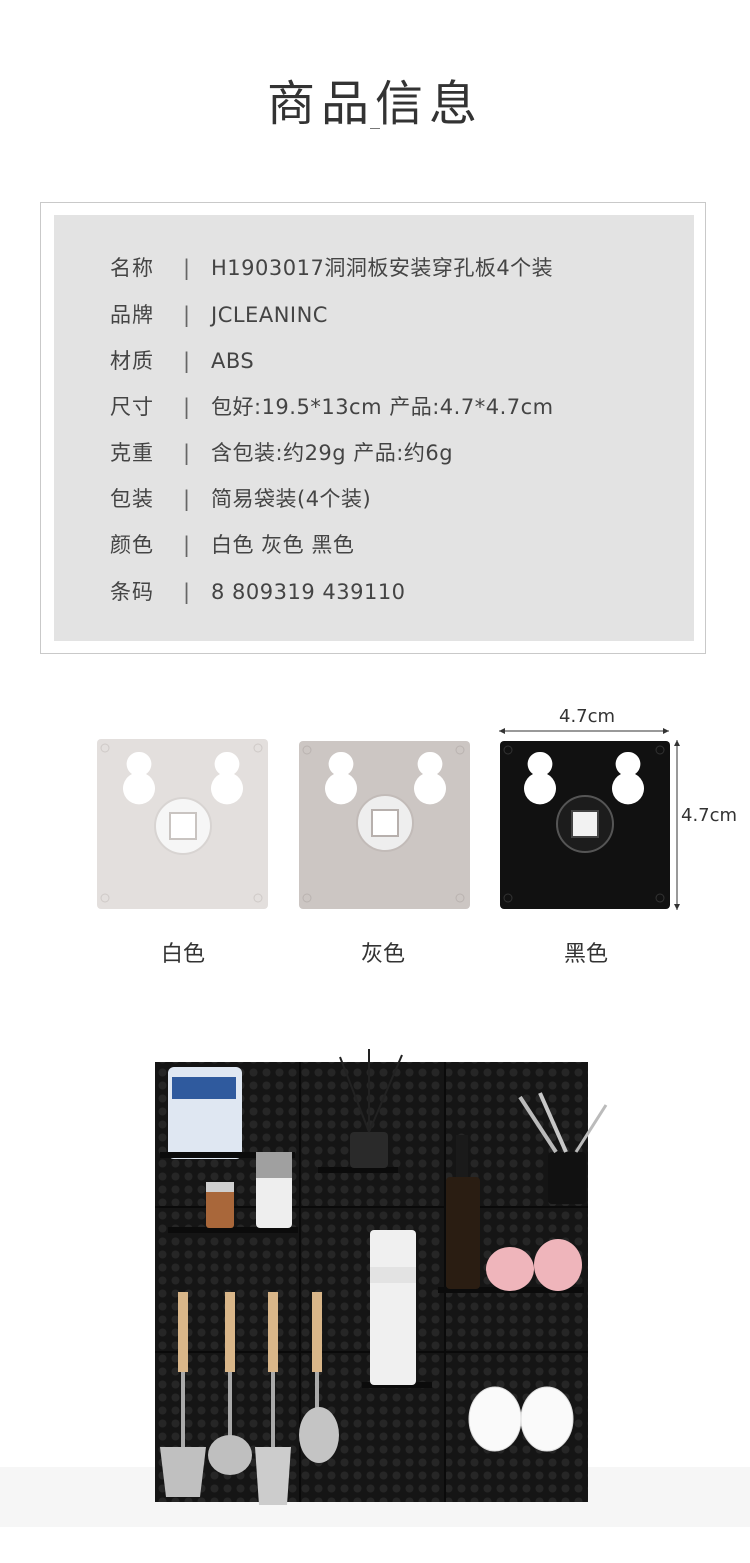 The width and height of the screenshot is (750, 1563). What do you see at coordinates (587, 716) in the screenshot?
I see `width-label: 4.7cm` at bounding box center [587, 716].